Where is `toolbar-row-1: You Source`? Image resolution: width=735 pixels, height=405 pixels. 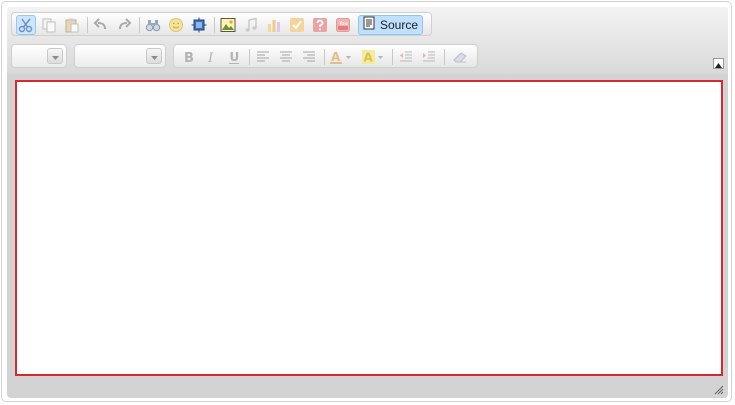
toolbar-row-1: You Source is located at coordinates (221, 24).